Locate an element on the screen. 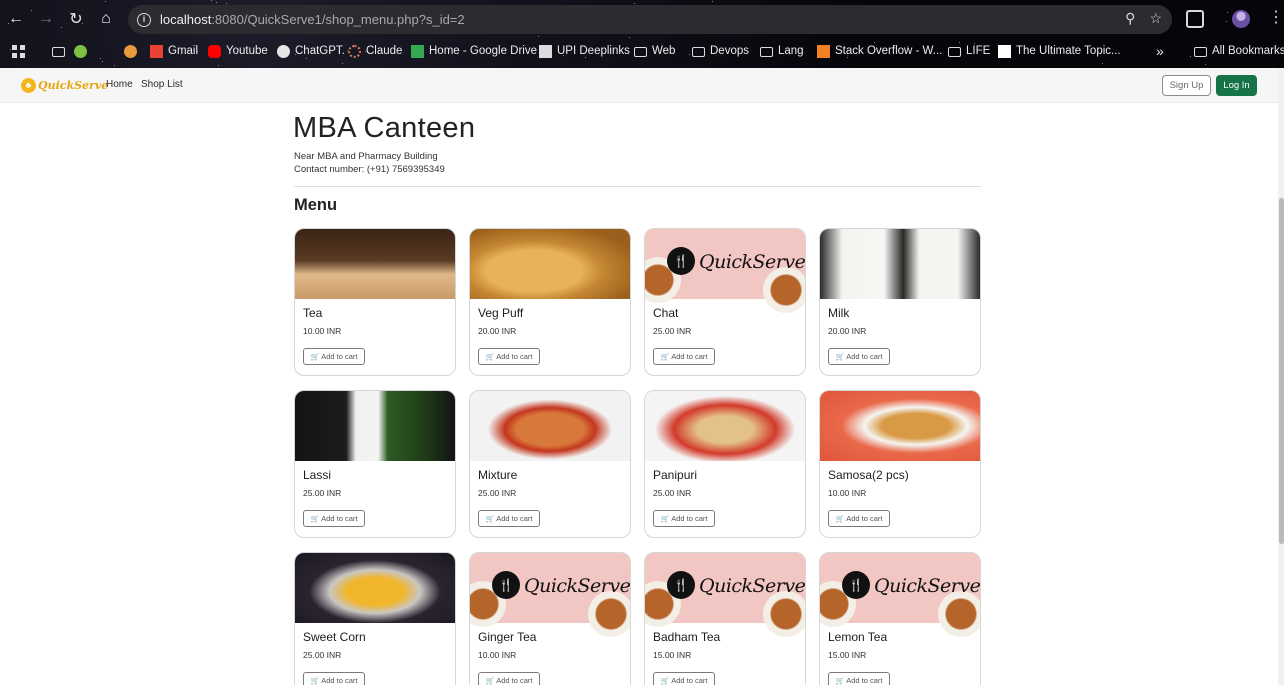 The height and width of the screenshot is (685, 1284). log-in-button: Log In is located at coordinates (1236, 85).